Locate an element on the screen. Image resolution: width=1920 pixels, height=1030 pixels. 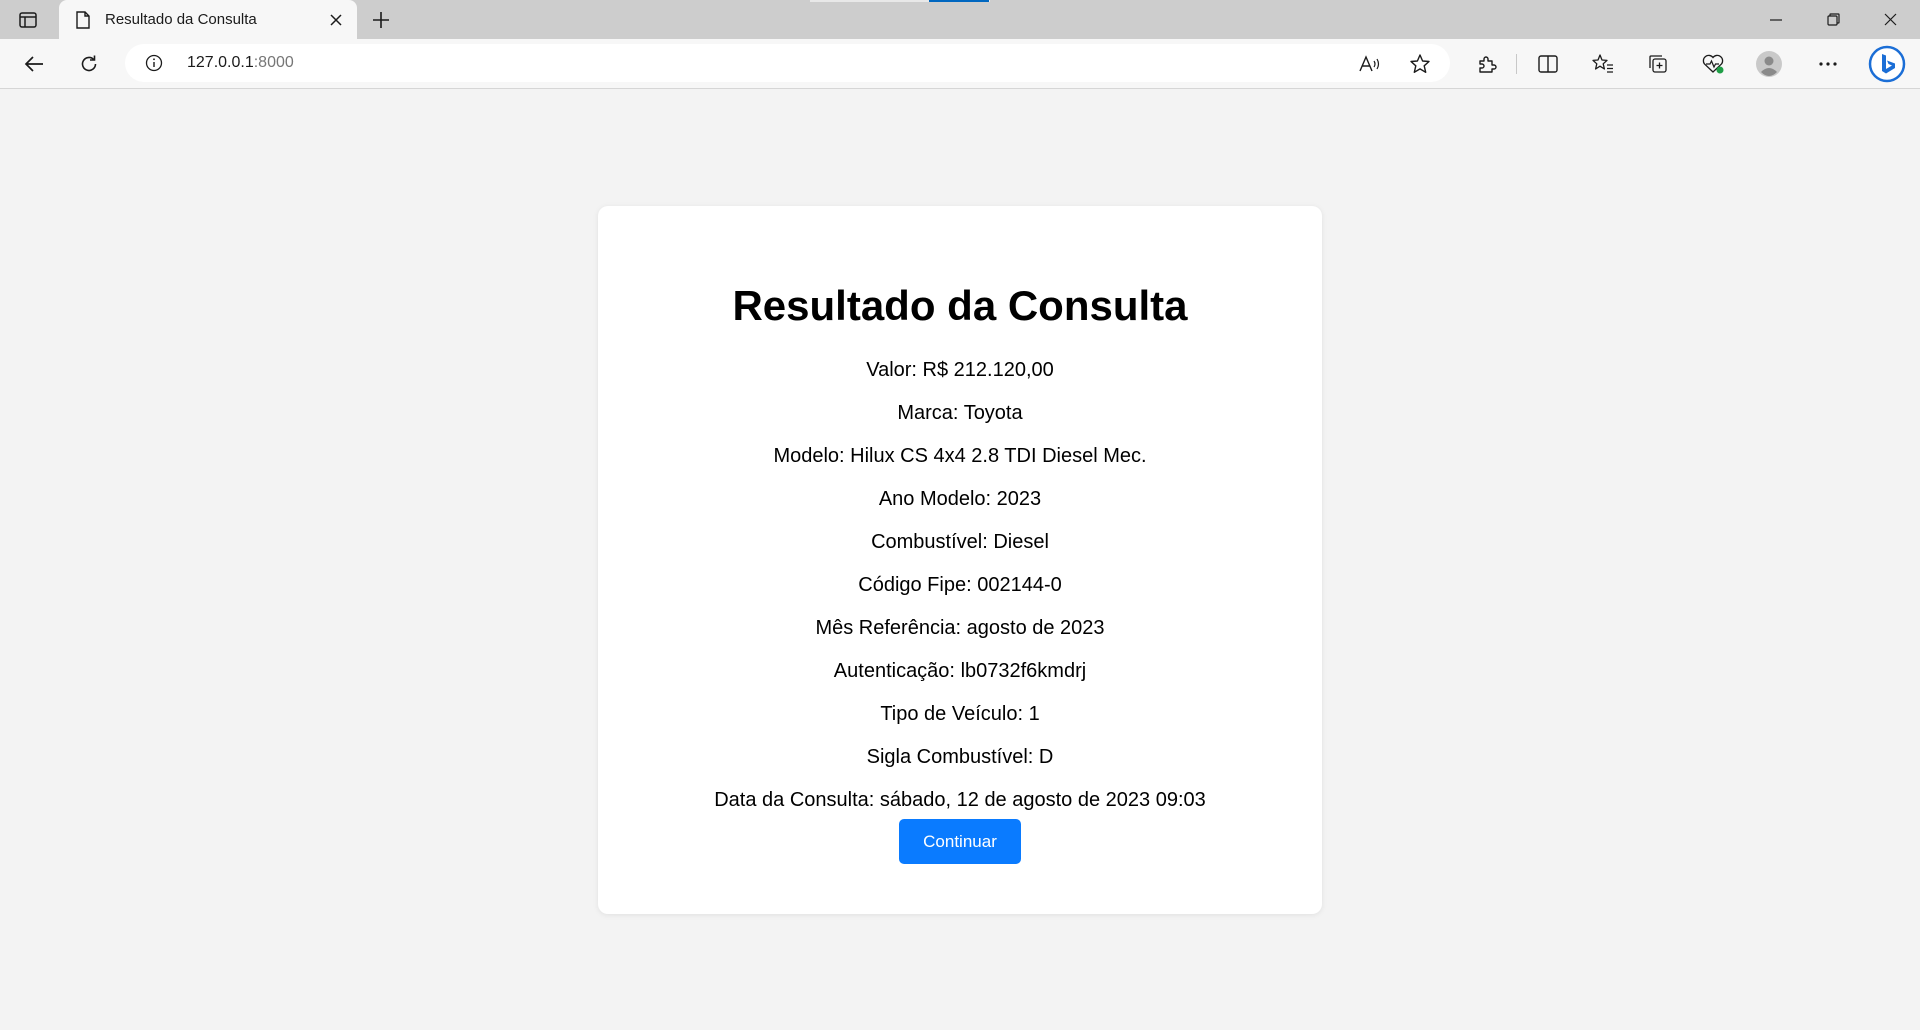
extensions-icon is located at coordinates (1487, 64).